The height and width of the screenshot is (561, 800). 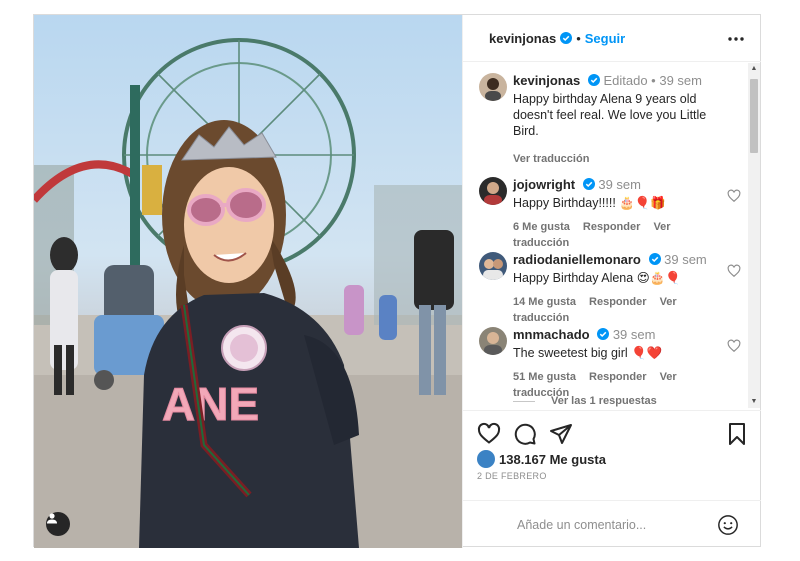 What do you see at coordinates (52, 518) in the screenshot?
I see `person-icon` at bounding box center [52, 518].